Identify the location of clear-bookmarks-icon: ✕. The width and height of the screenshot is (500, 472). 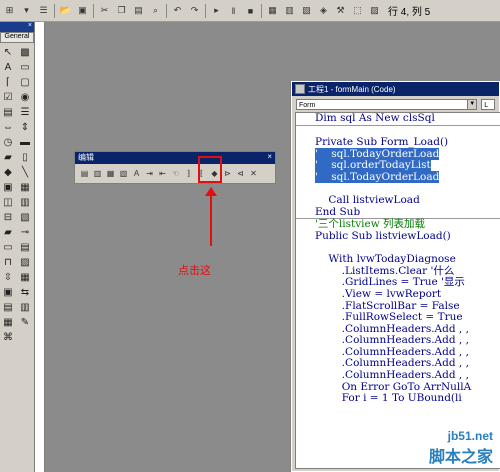
(253, 173).